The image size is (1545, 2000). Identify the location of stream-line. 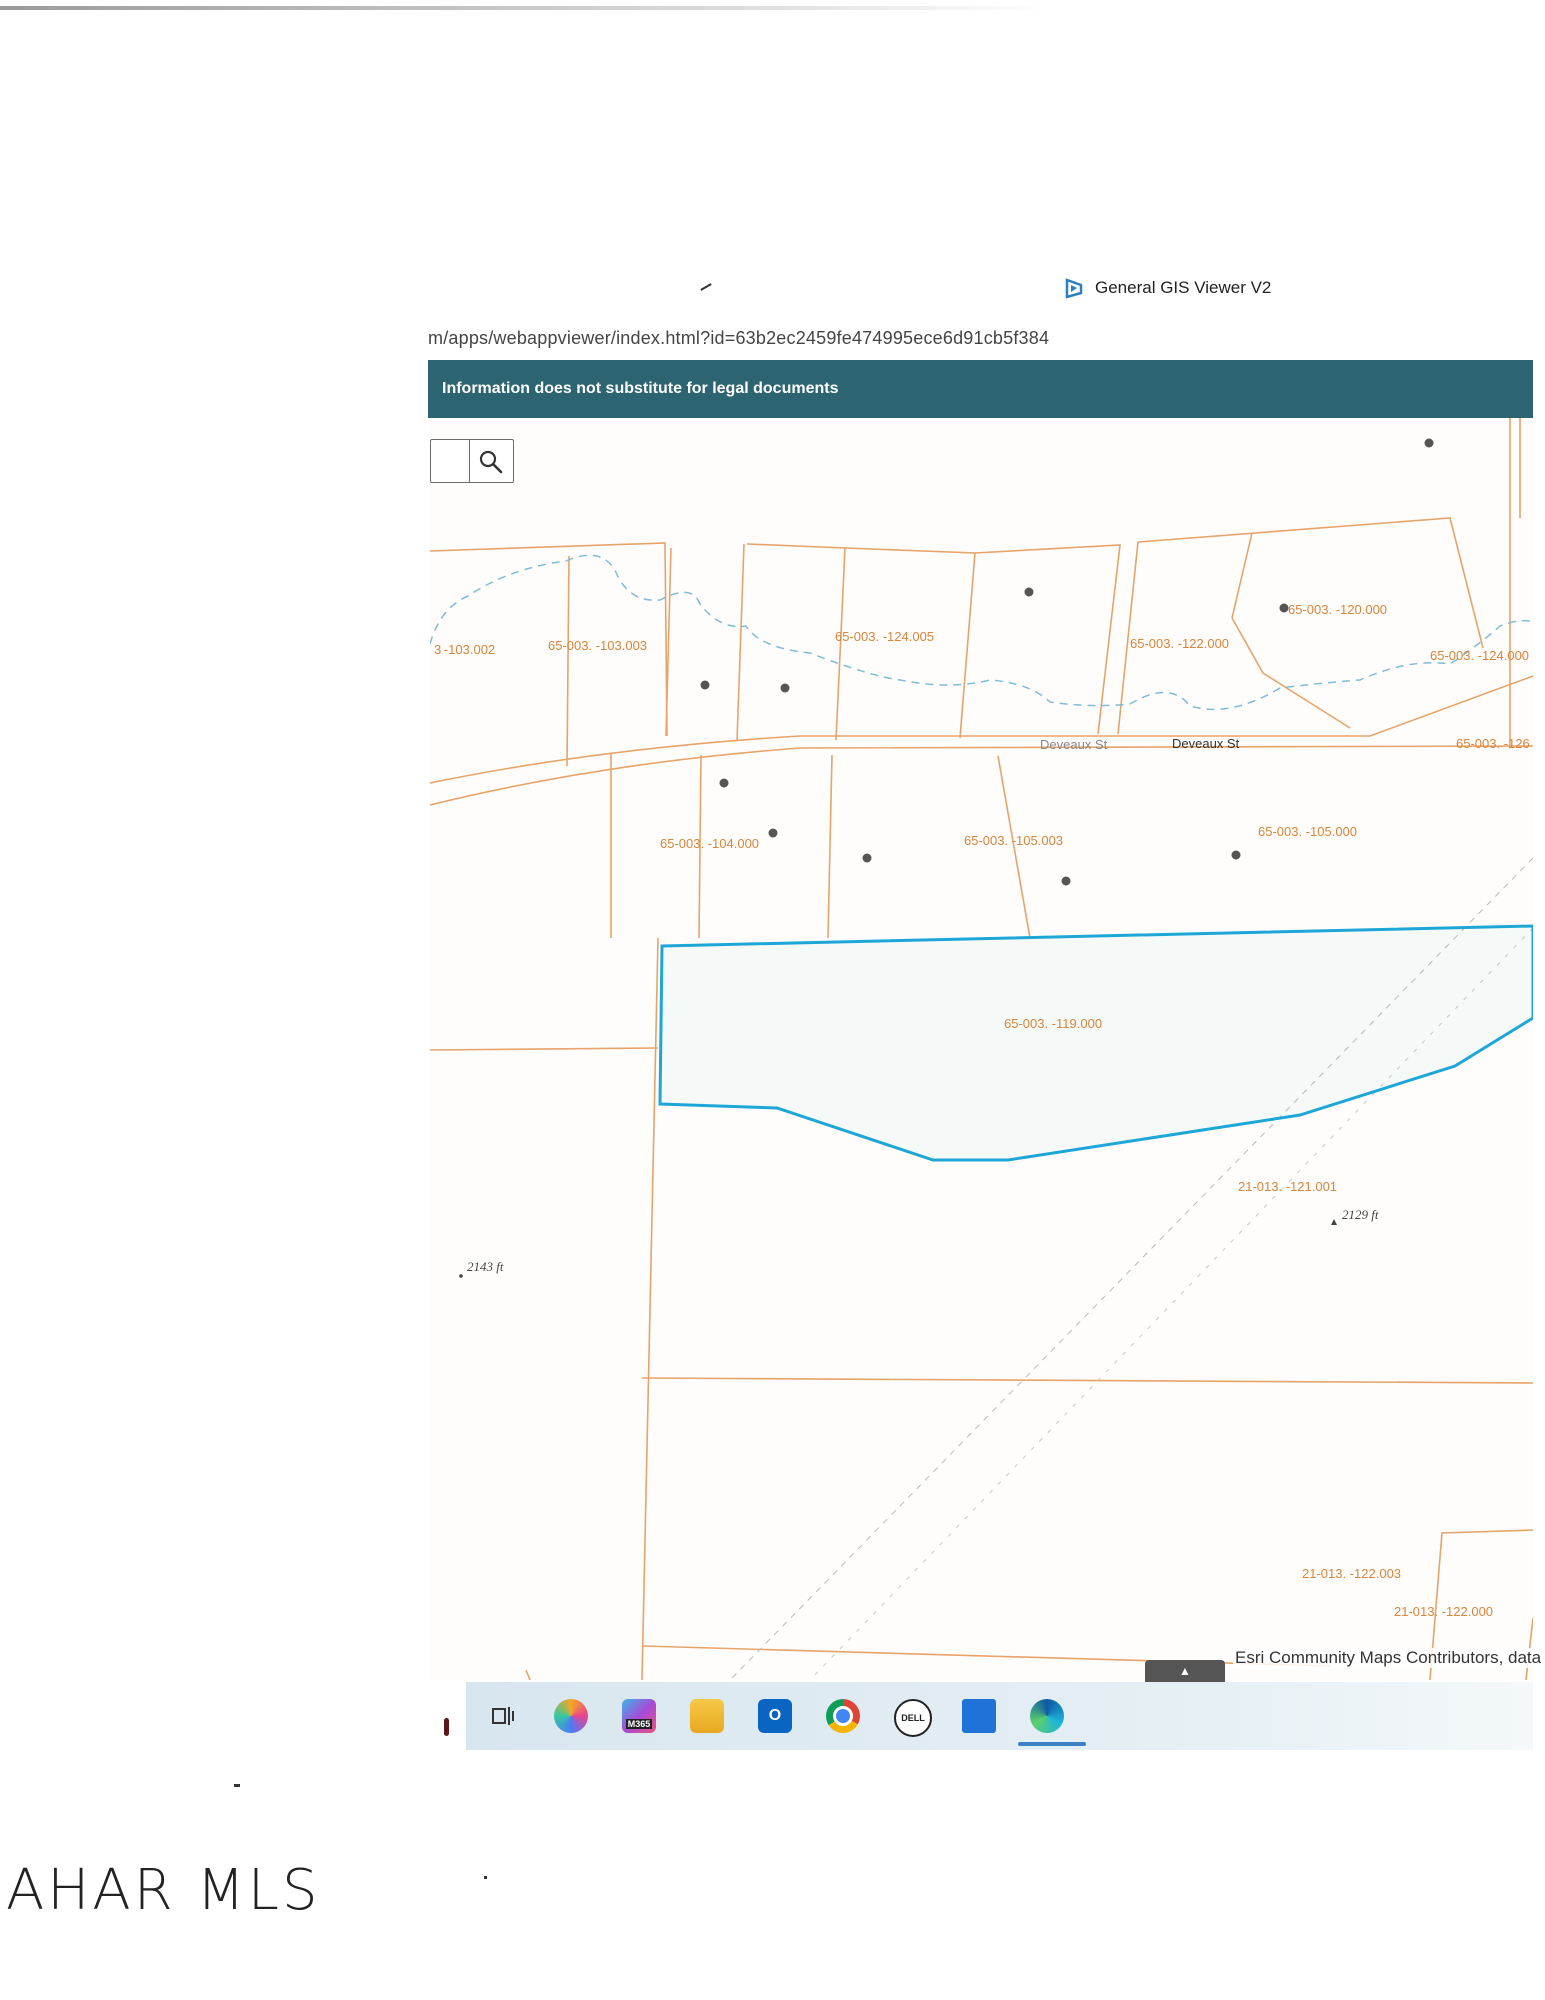
(981, 632).